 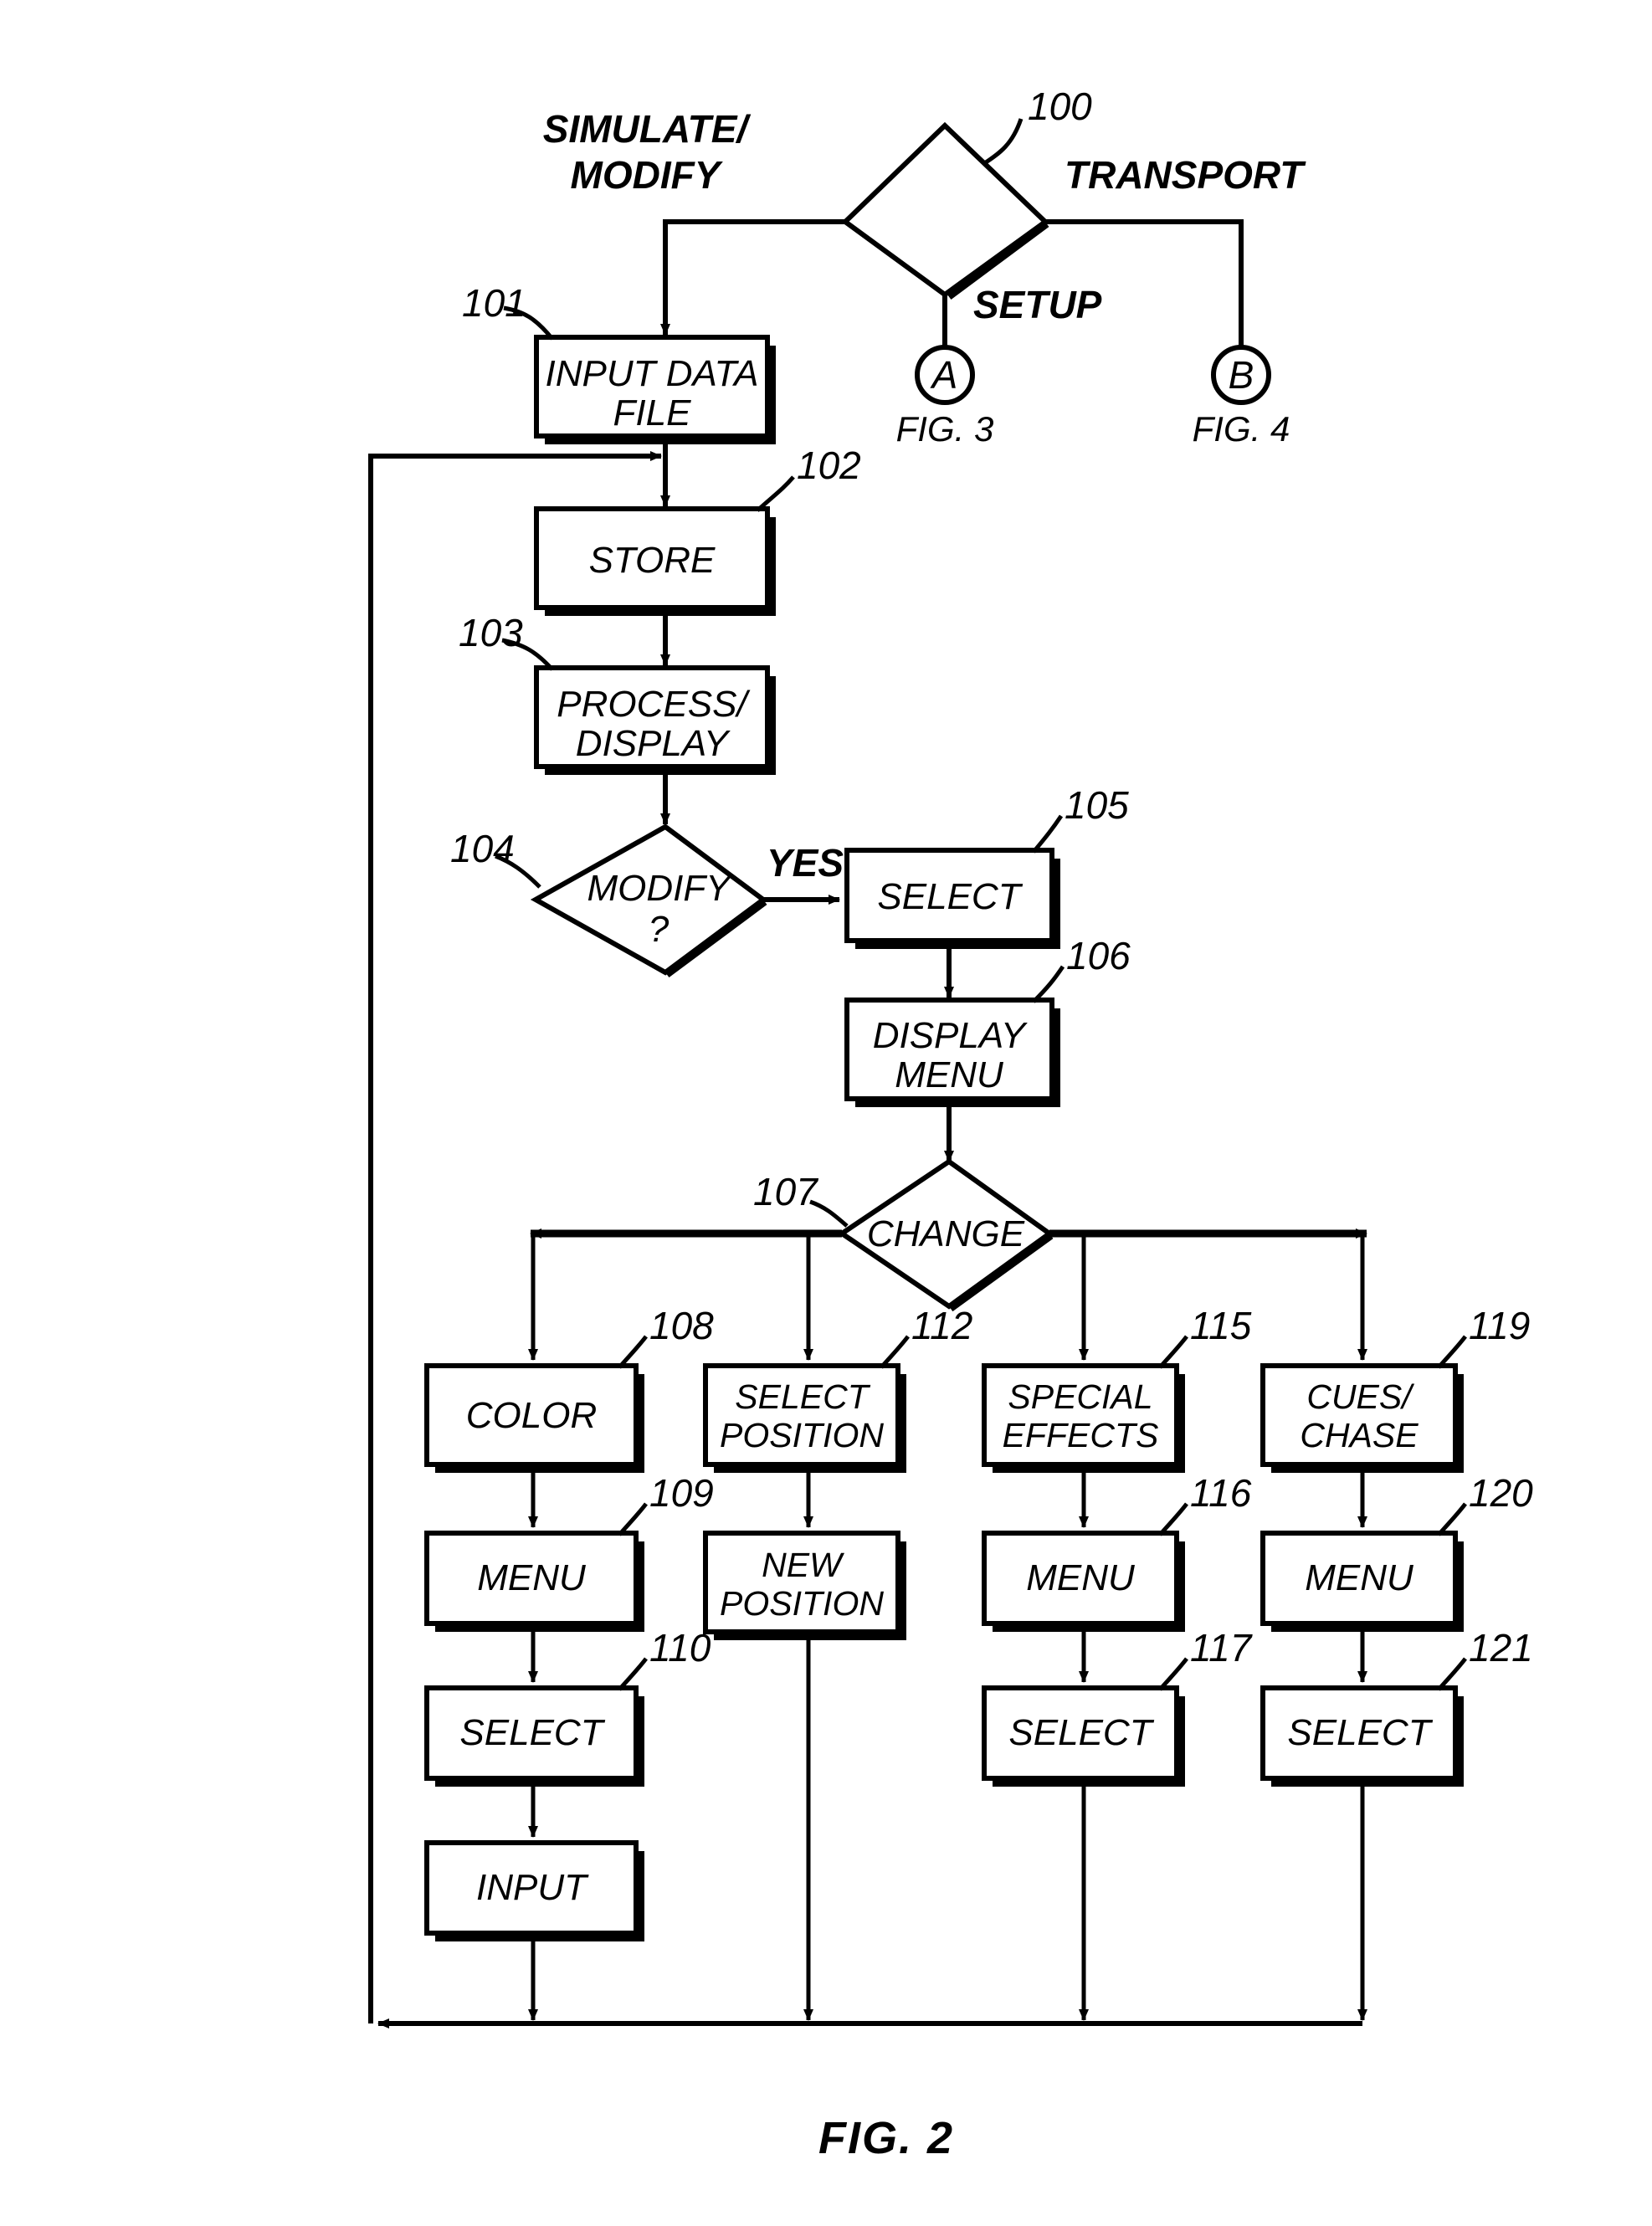 What do you see at coordinates (945, 210) in the screenshot?
I see `decision-option` at bounding box center [945, 210].